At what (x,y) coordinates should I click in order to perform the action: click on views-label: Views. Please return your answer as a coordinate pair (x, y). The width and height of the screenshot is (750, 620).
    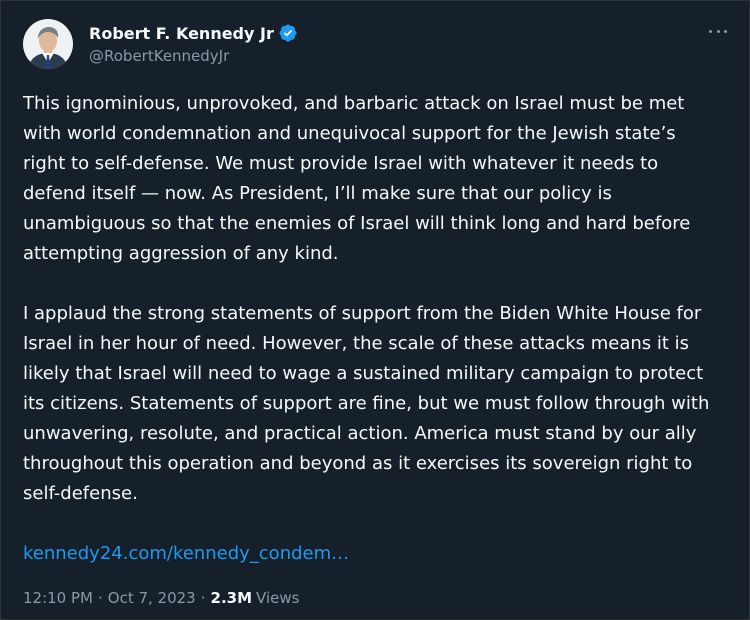
    Looking at the image, I should click on (277, 598).